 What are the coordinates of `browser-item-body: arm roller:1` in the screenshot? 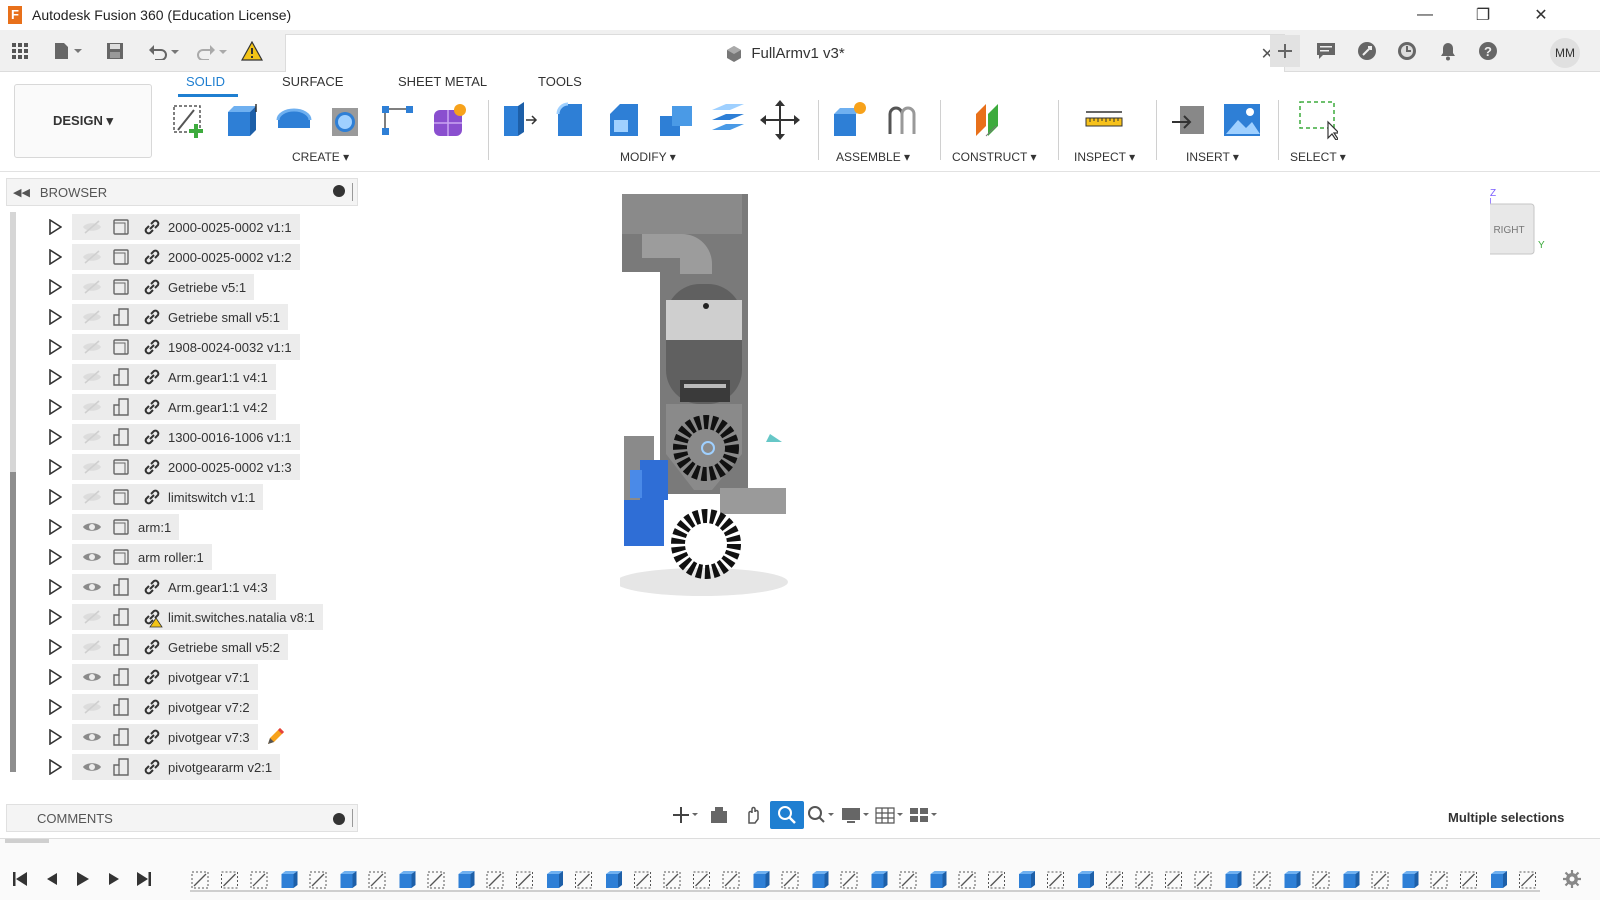 It's located at (142, 557).